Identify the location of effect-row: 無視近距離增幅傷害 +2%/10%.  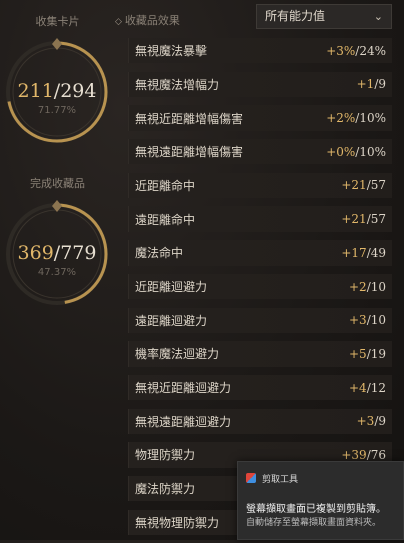
(260, 118).